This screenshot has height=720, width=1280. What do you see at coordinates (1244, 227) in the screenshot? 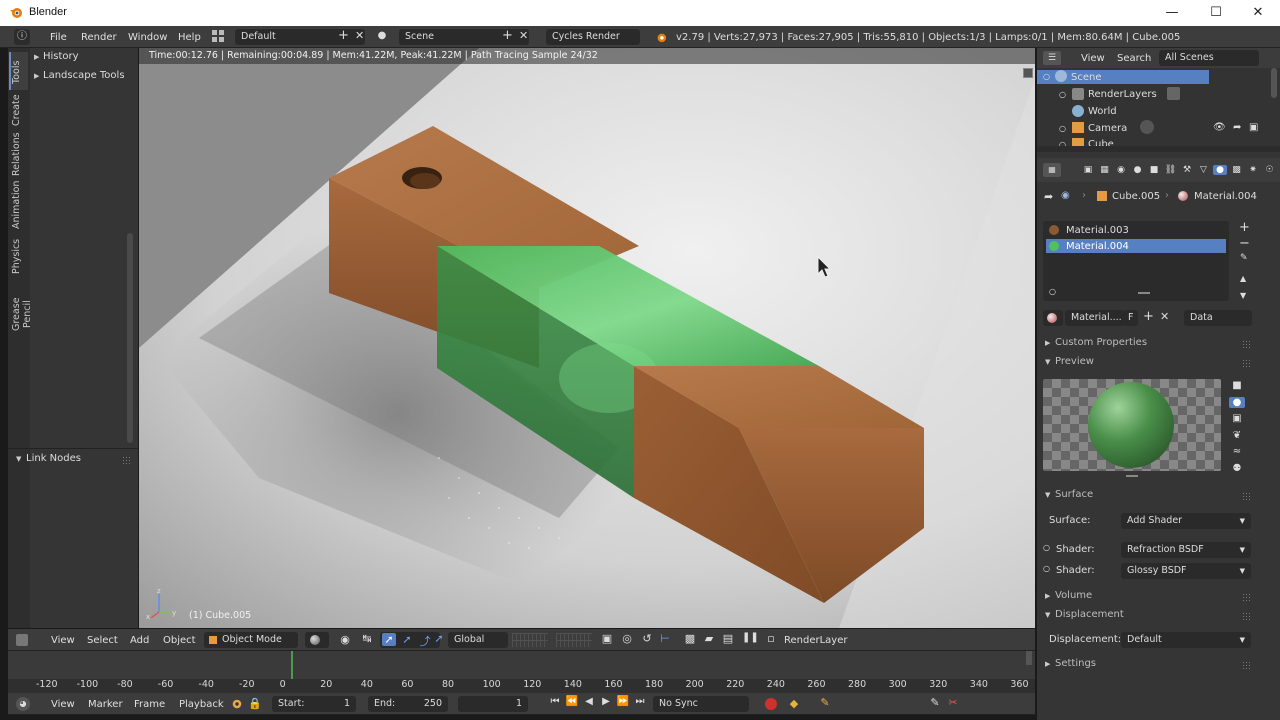
I see `add-slot-icon: +` at bounding box center [1244, 227].